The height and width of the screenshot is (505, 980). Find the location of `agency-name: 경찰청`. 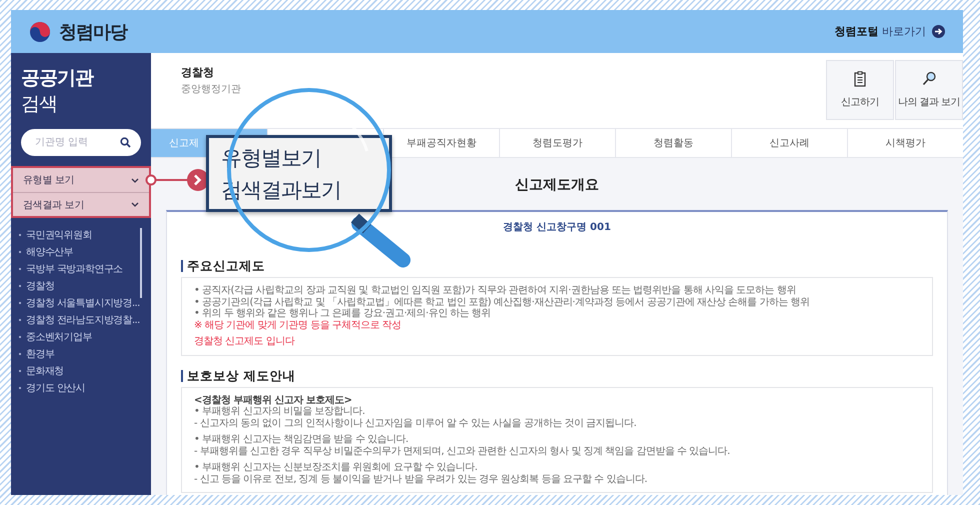

agency-name: 경찰청 is located at coordinates (198, 72).